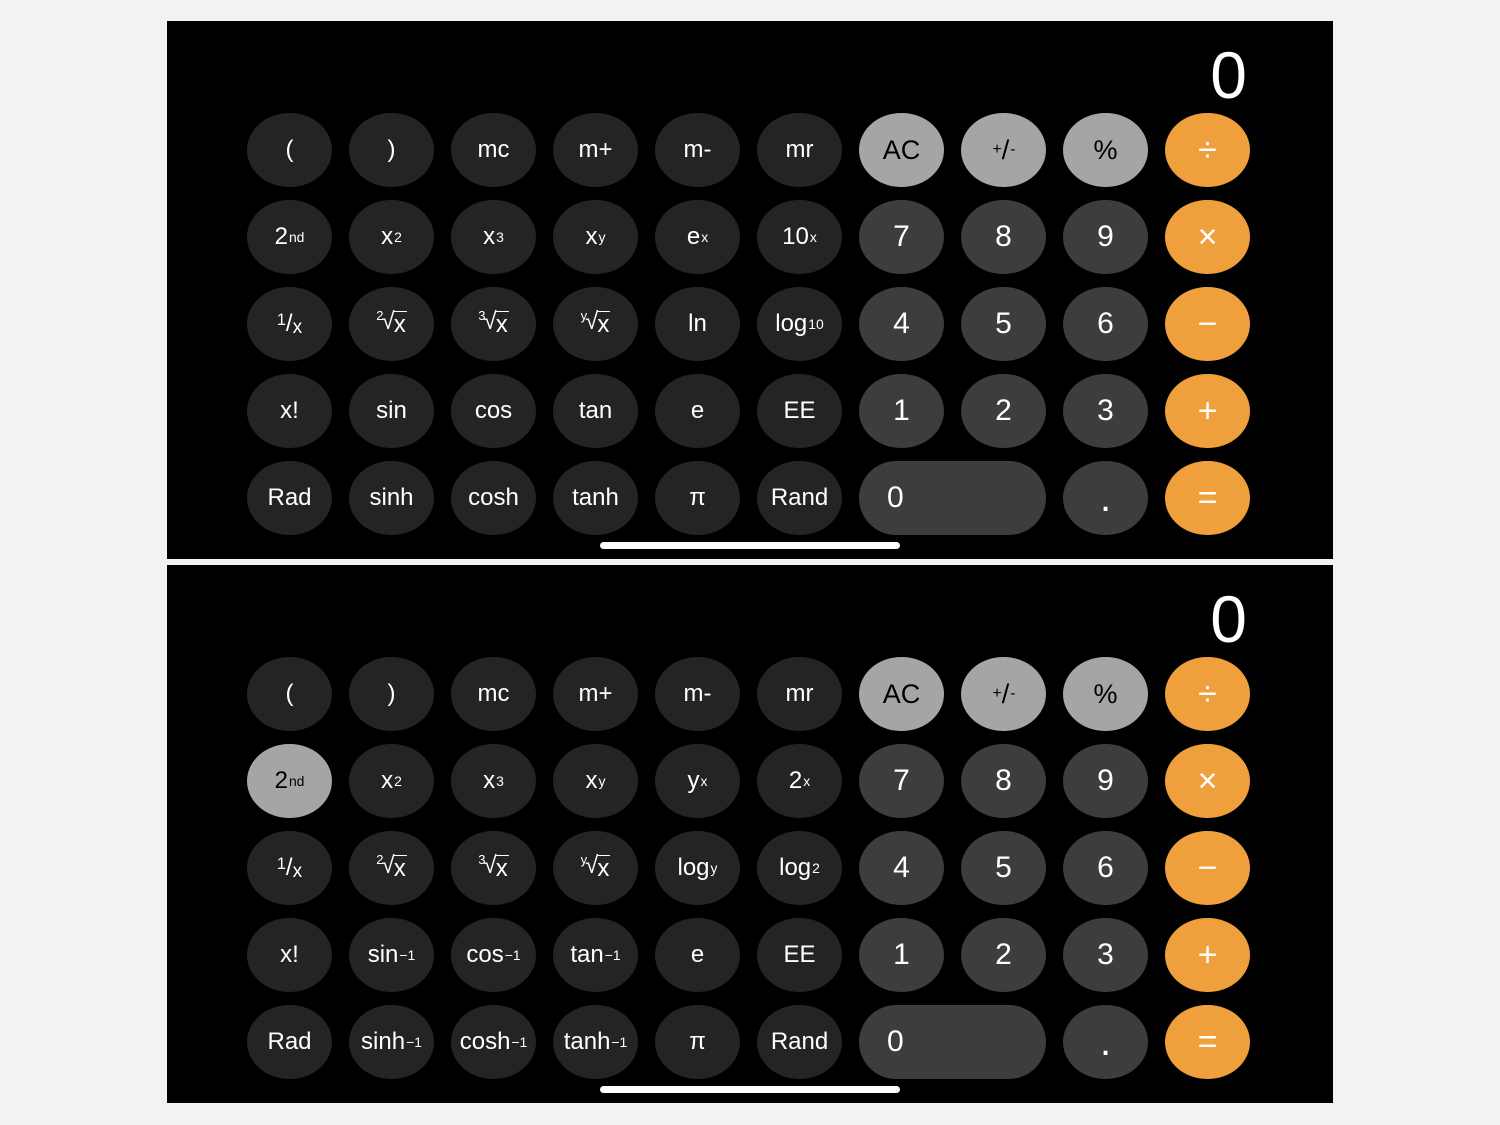 This screenshot has height=1125, width=1500. I want to click on key-arcsine: sin −1, so click(391, 955).